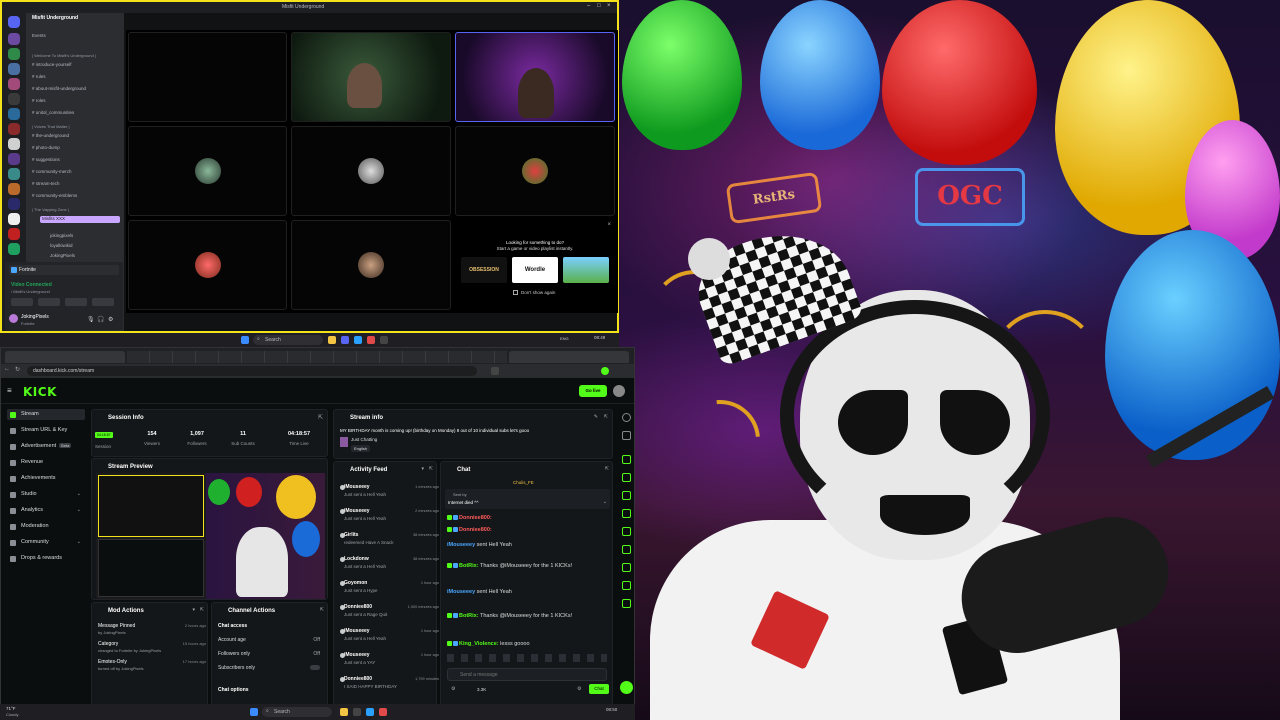 The width and height of the screenshot is (1280, 720). What do you see at coordinates (599, 337) in the screenshot?
I see `clock: 08:49` at bounding box center [599, 337].